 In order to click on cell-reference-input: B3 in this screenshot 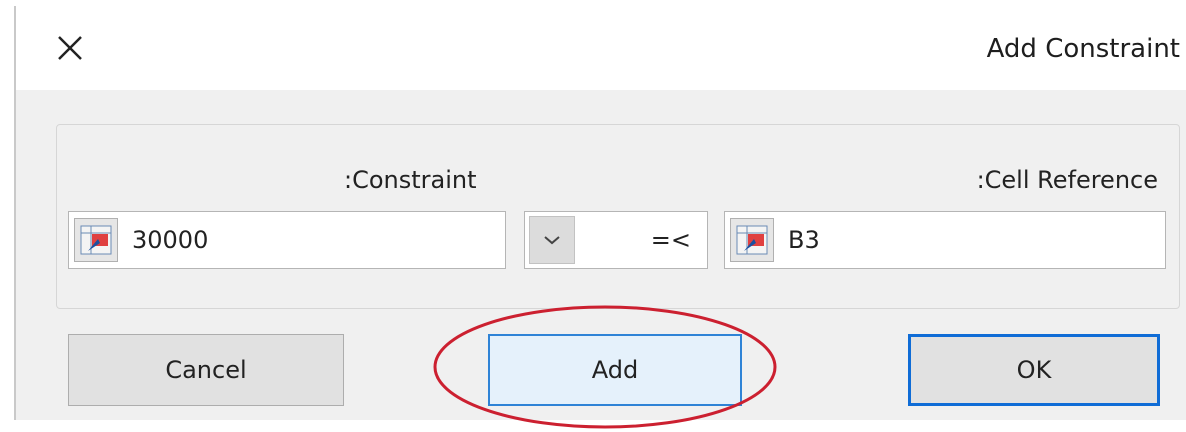, I will do `click(945, 240)`.